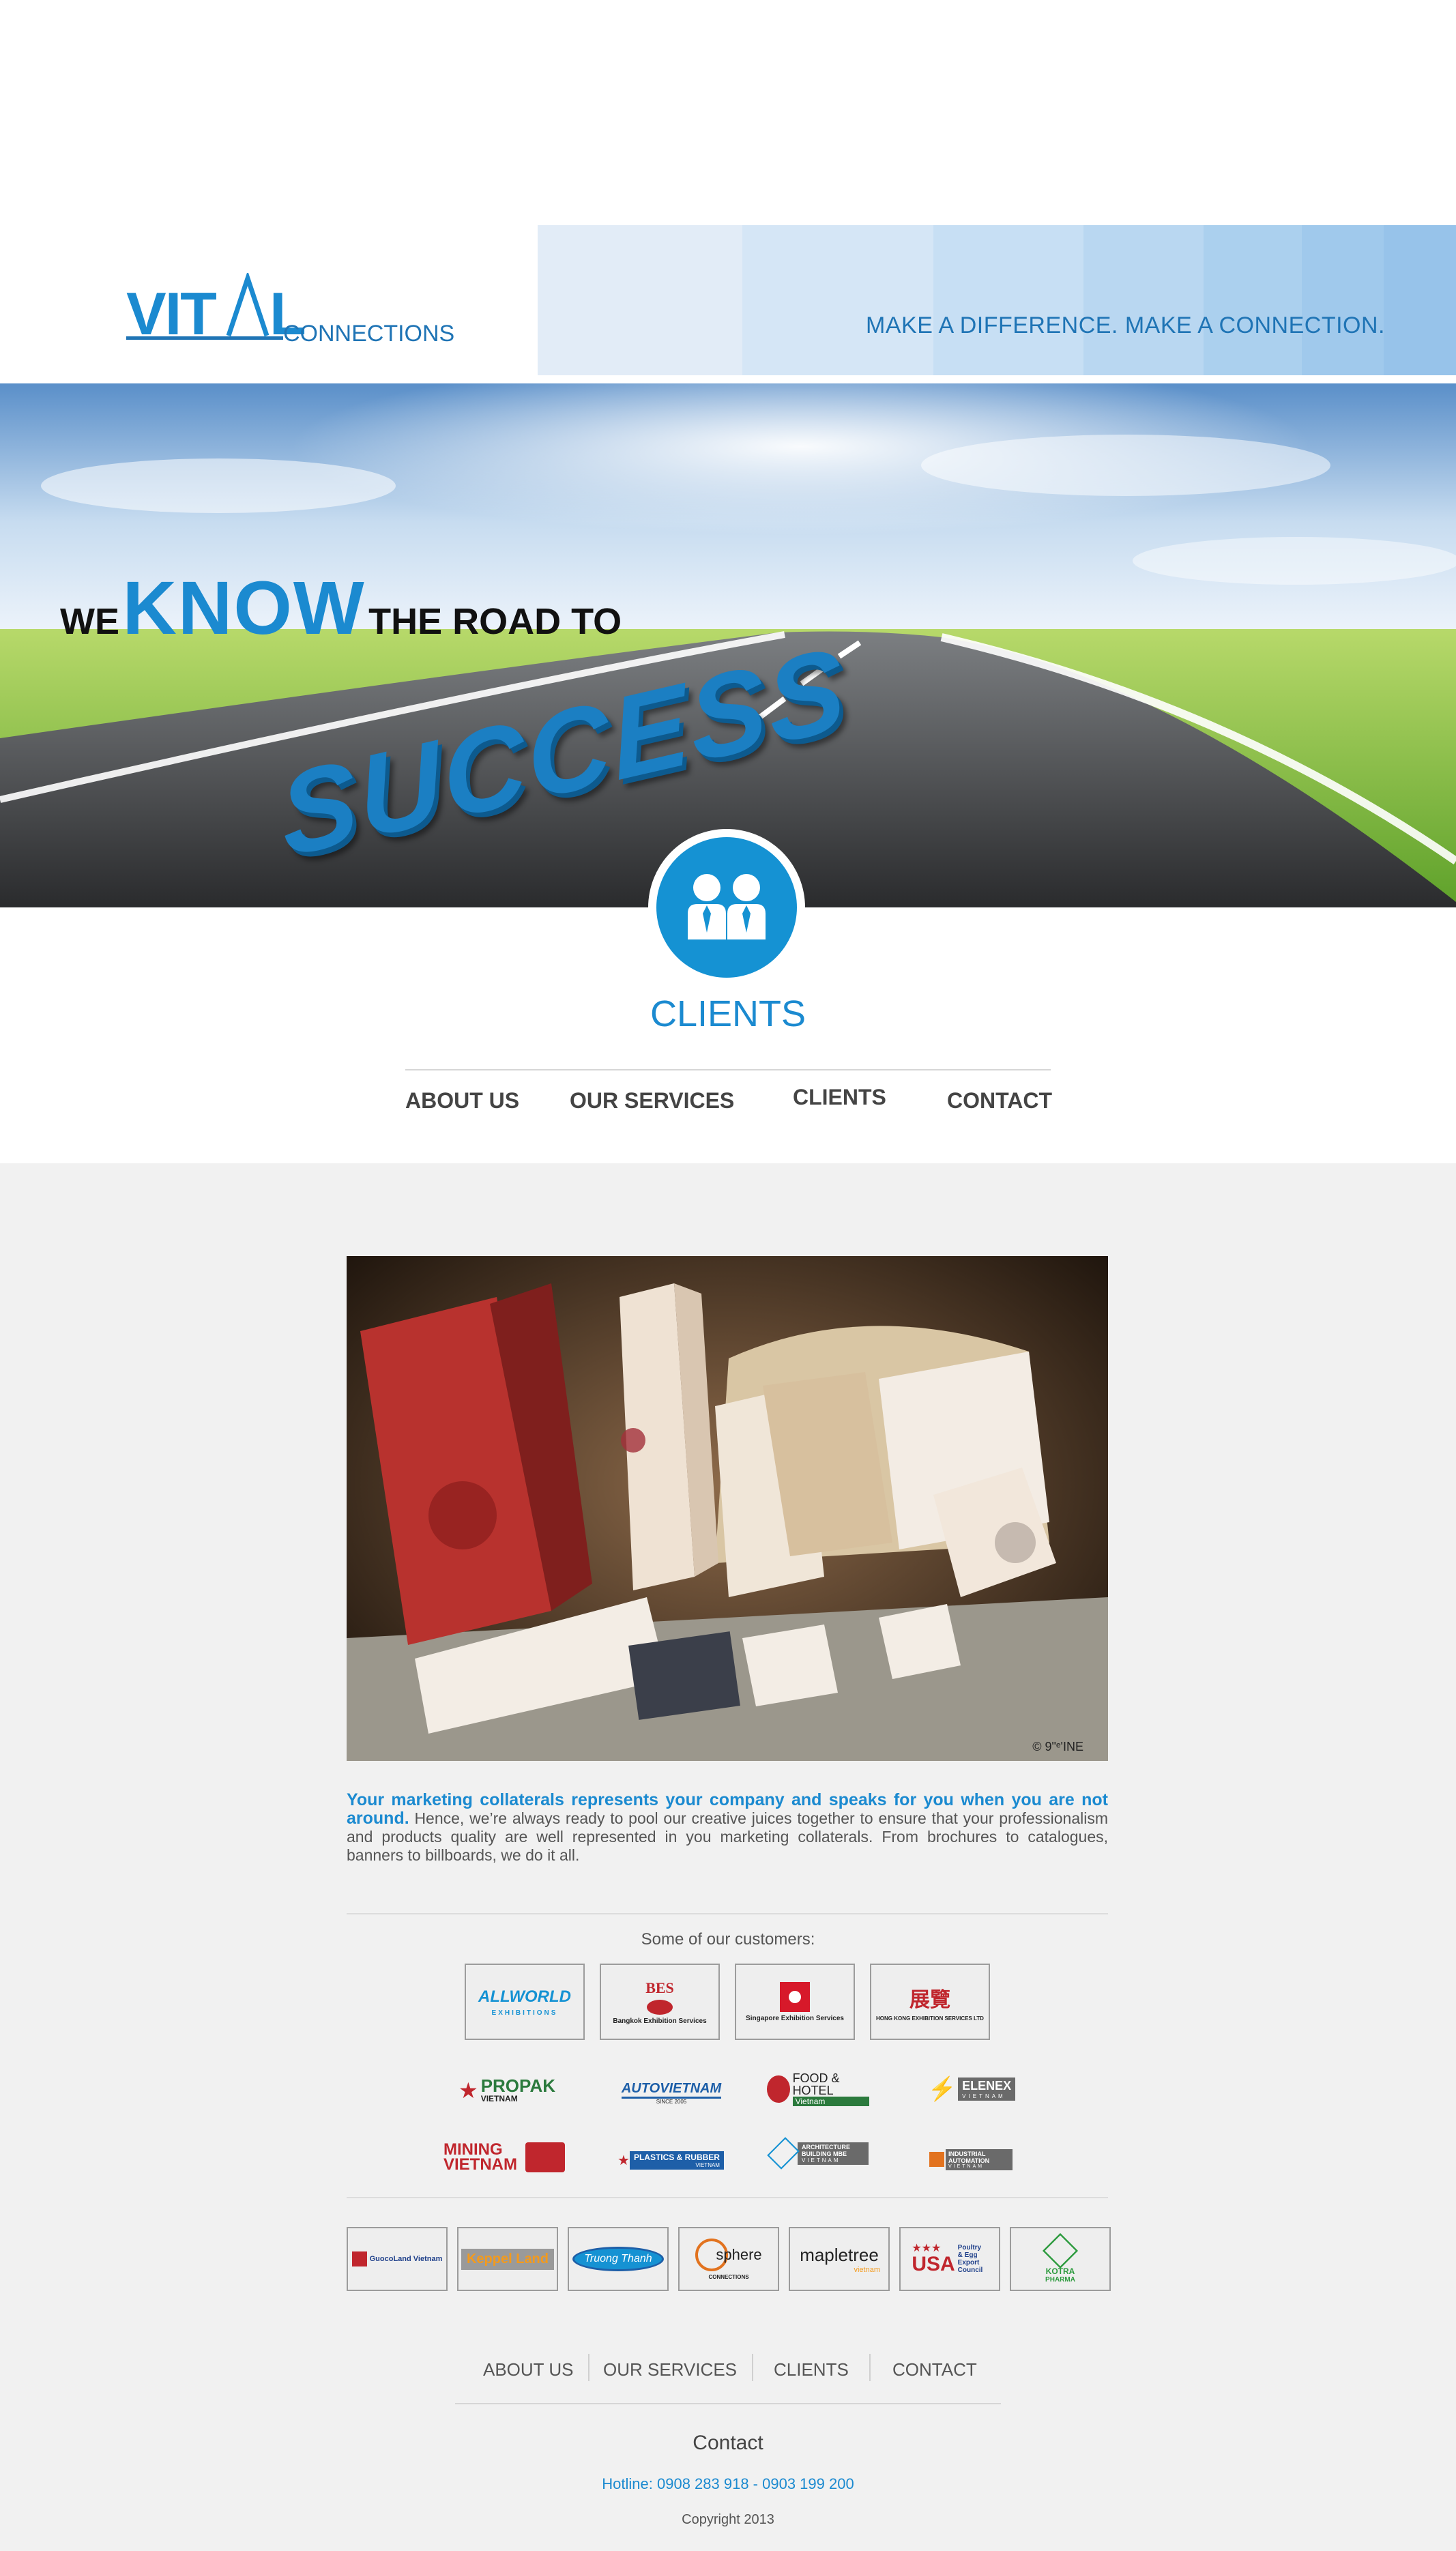 The image size is (1456, 2551). What do you see at coordinates (671, 2092) in the screenshot?
I see `customer-logo-autovietnam: AUTOVIETNAM SINCE 2005` at bounding box center [671, 2092].